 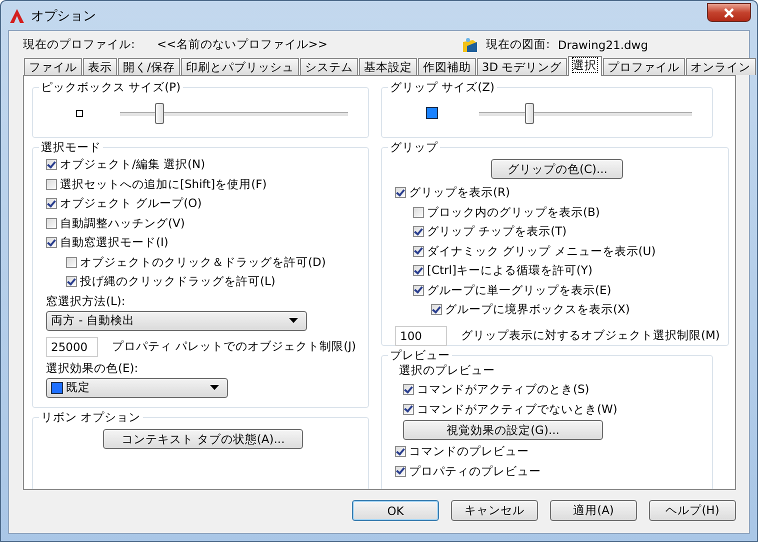 I want to click on checkbox-label: 投げ縄のクリックドラッグを許可(L), so click(x=178, y=282).